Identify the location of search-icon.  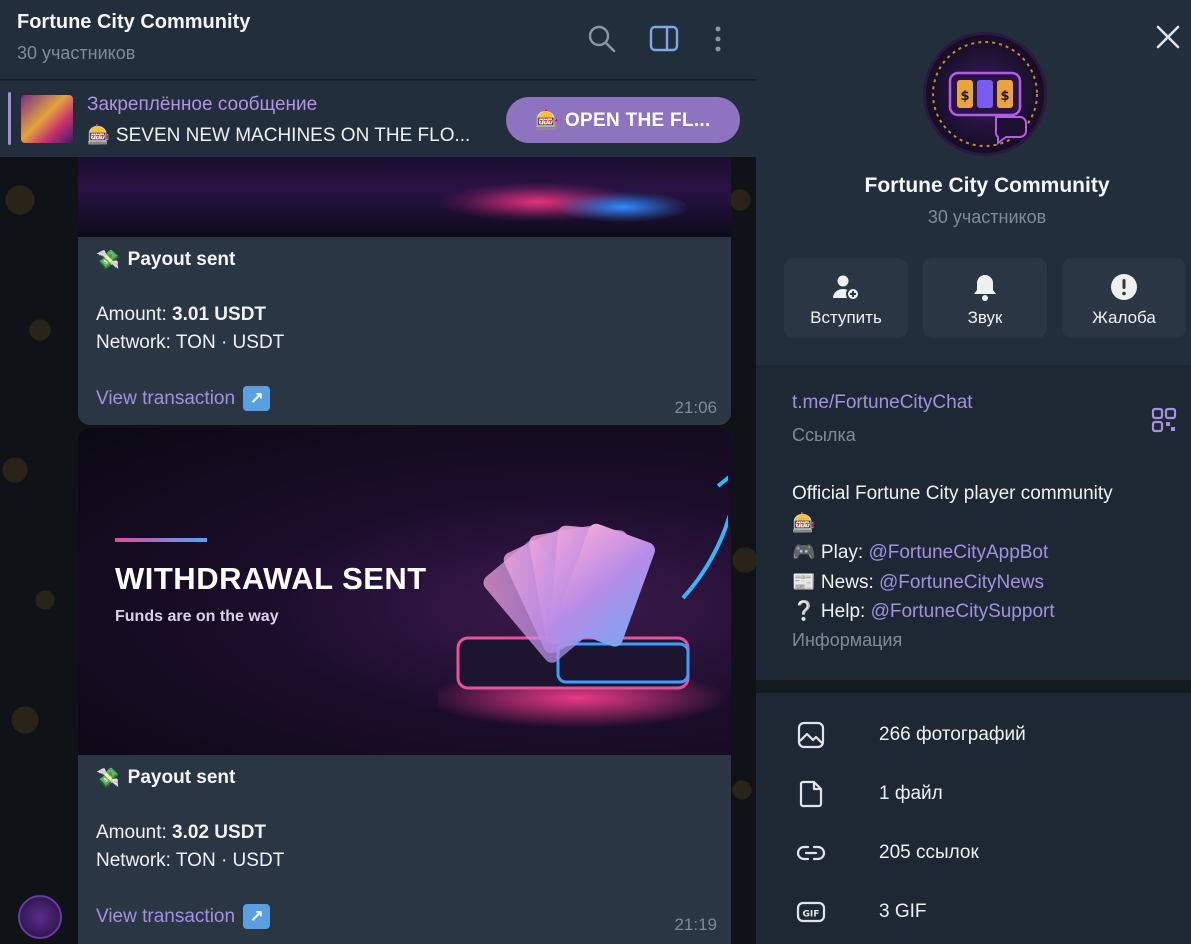
(602, 39).